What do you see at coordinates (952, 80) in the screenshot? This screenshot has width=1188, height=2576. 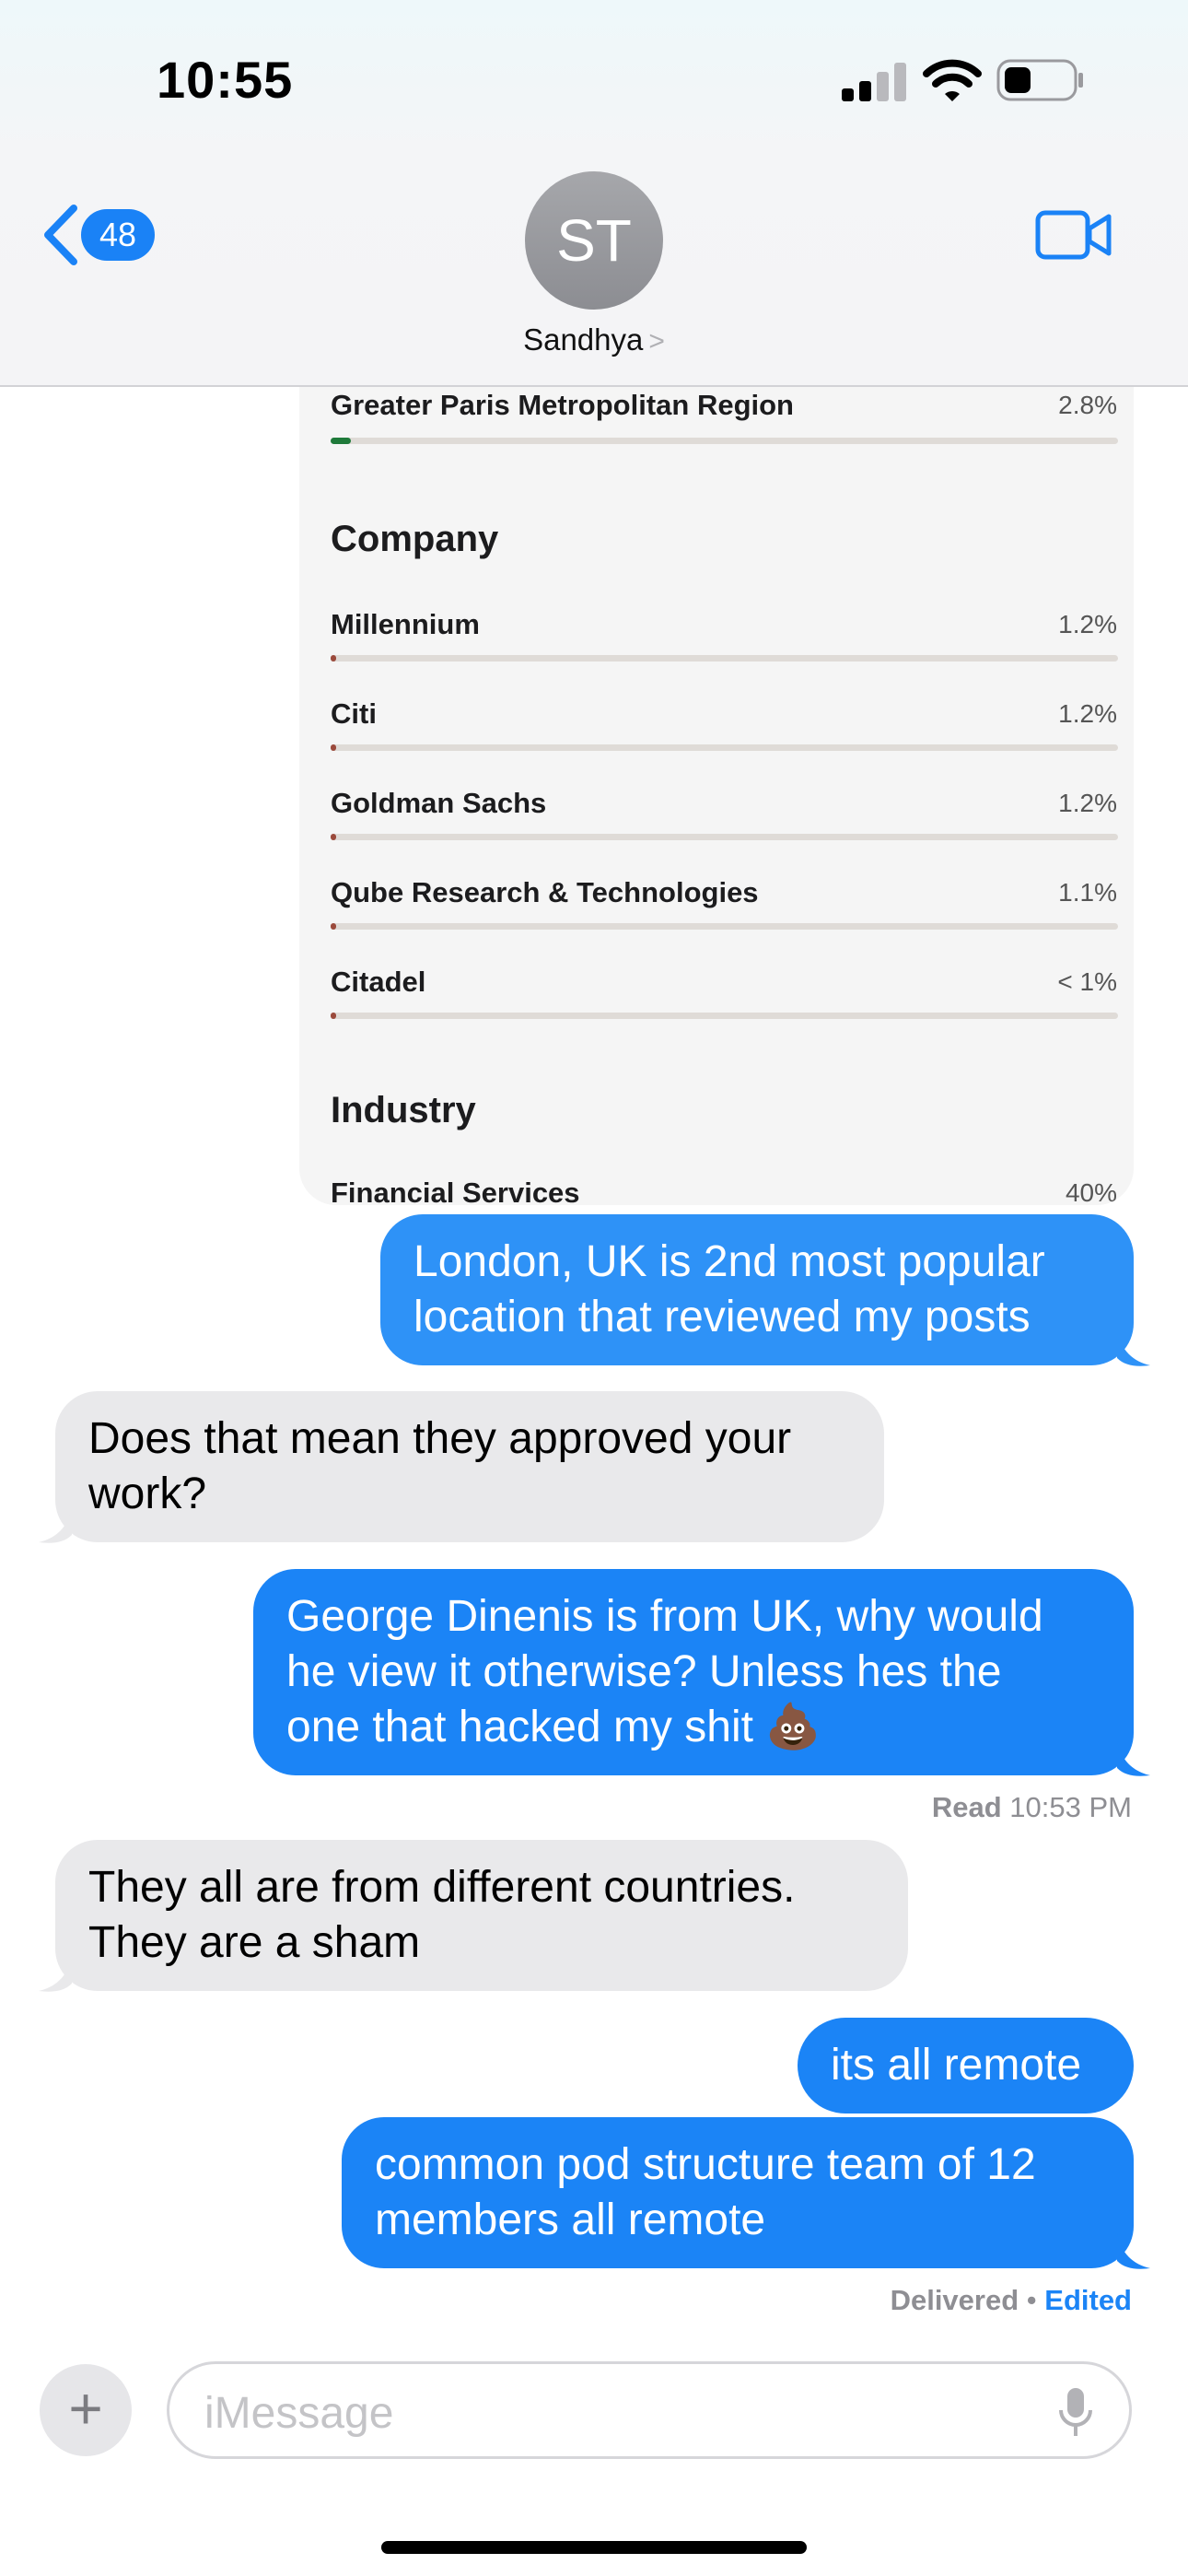 I see `wifi-icon` at bounding box center [952, 80].